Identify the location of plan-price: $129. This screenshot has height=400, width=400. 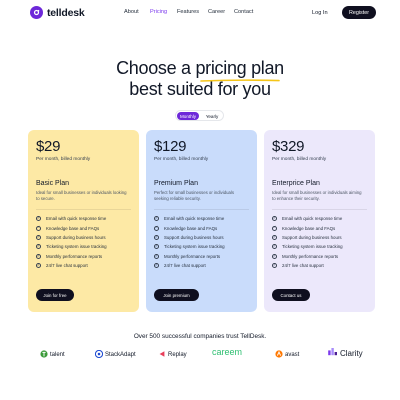
(170, 146).